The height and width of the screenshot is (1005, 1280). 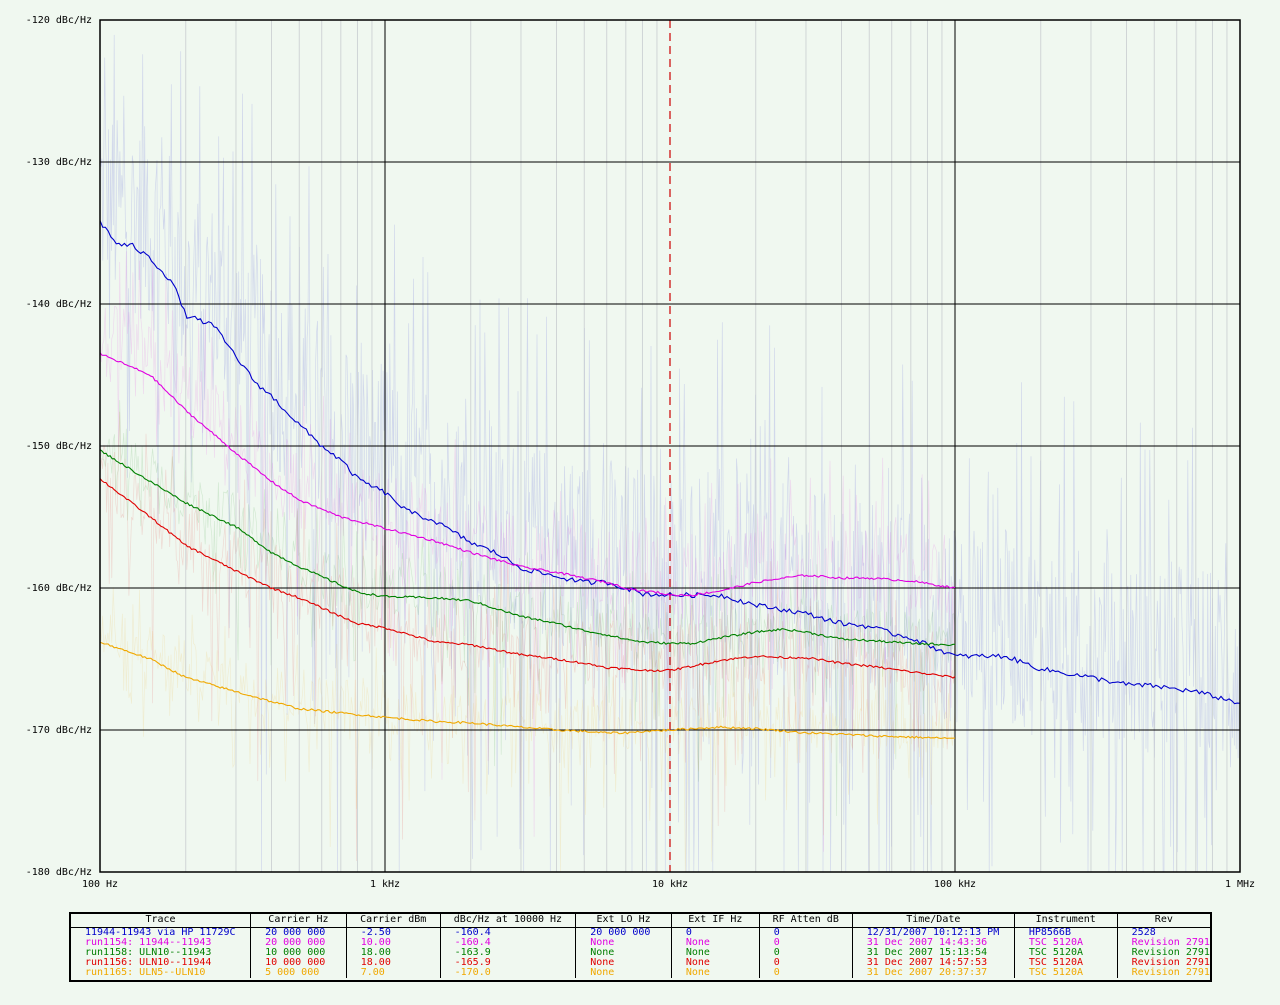 What do you see at coordinates (298, 921) in the screenshot?
I see `legend-header-cell: Carrier Hz` at bounding box center [298, 921].